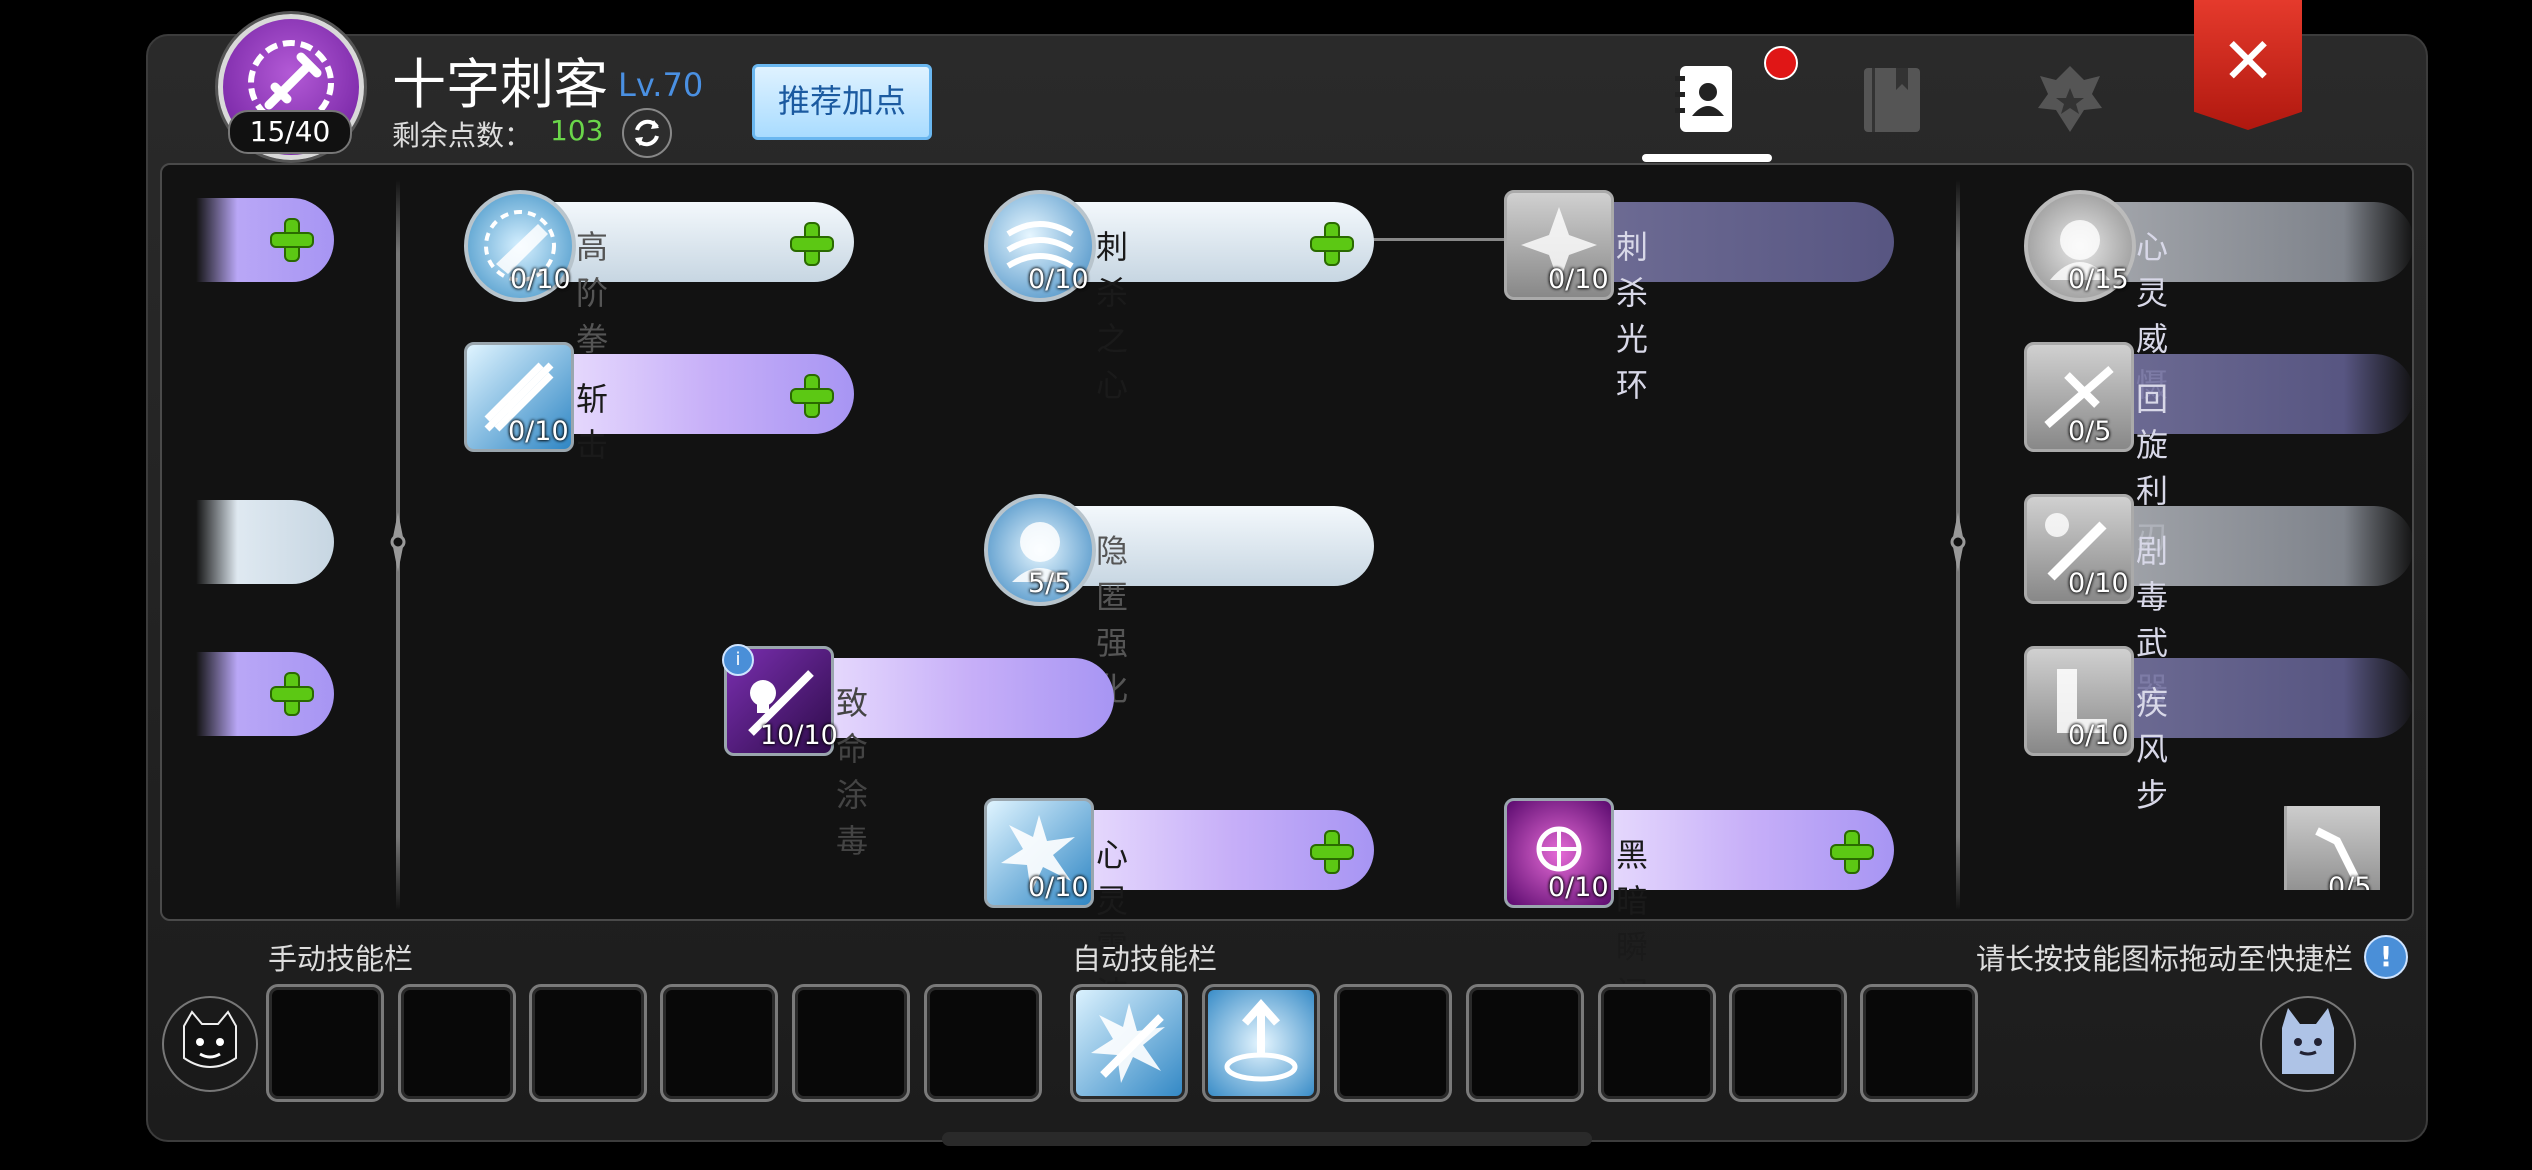  I want to click on active-tab-indicator, so click(1707, 158).